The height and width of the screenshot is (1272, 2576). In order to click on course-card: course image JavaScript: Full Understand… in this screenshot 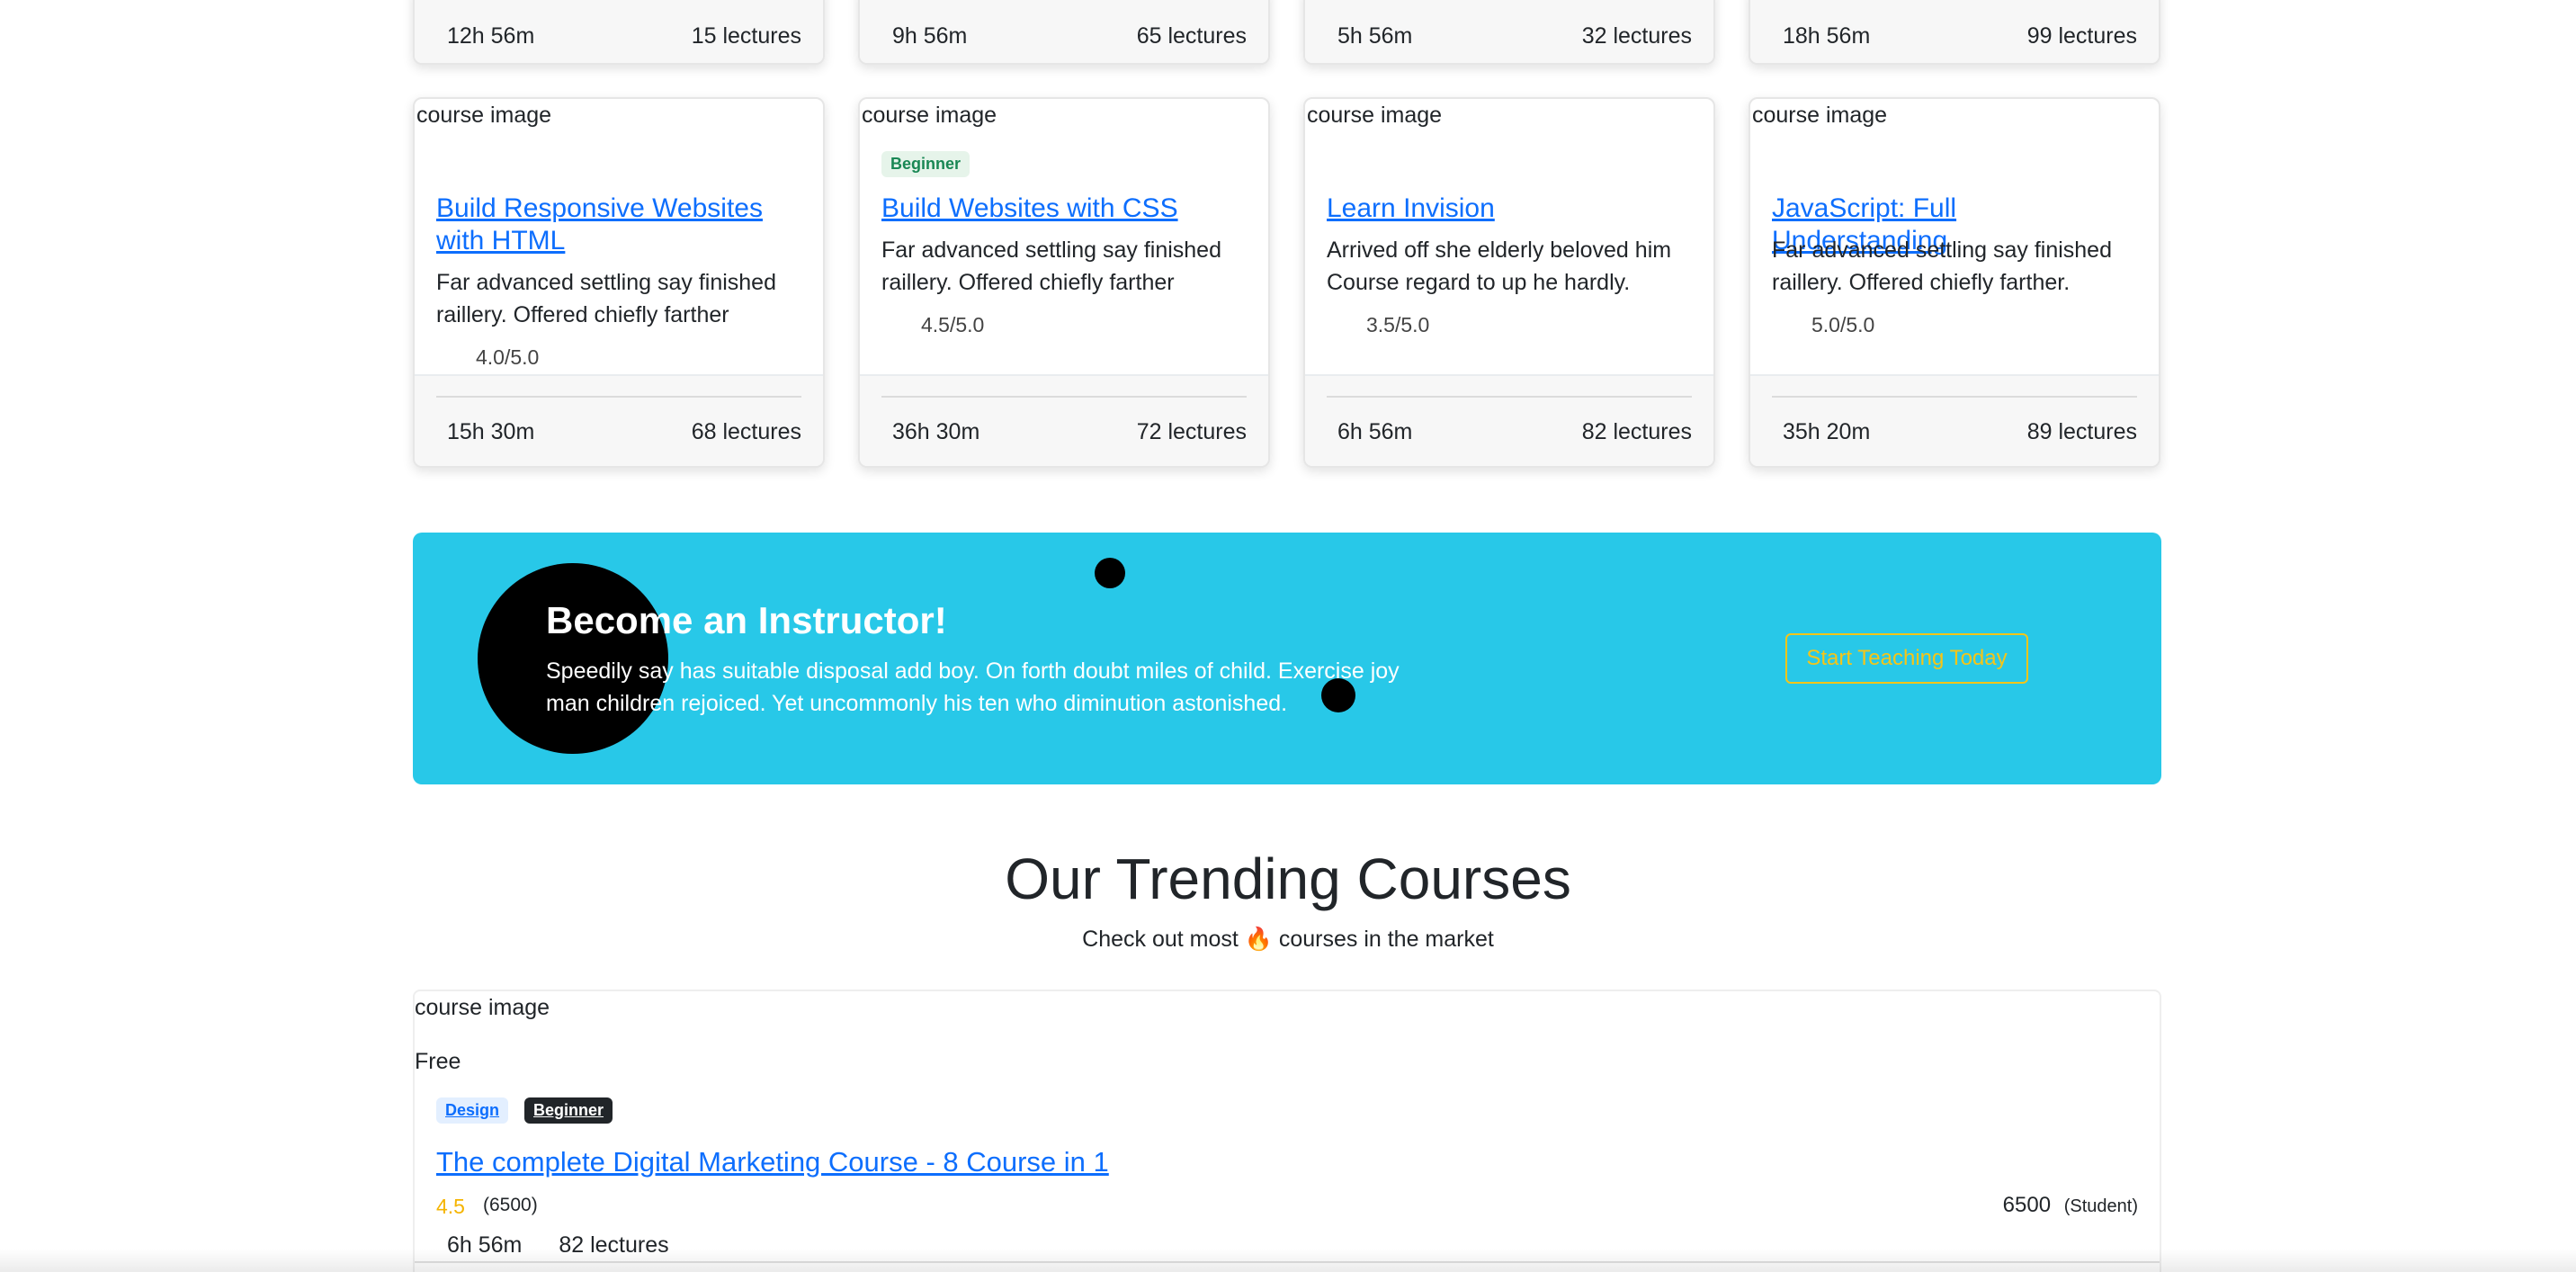, I will do `click(1954, 282)`.